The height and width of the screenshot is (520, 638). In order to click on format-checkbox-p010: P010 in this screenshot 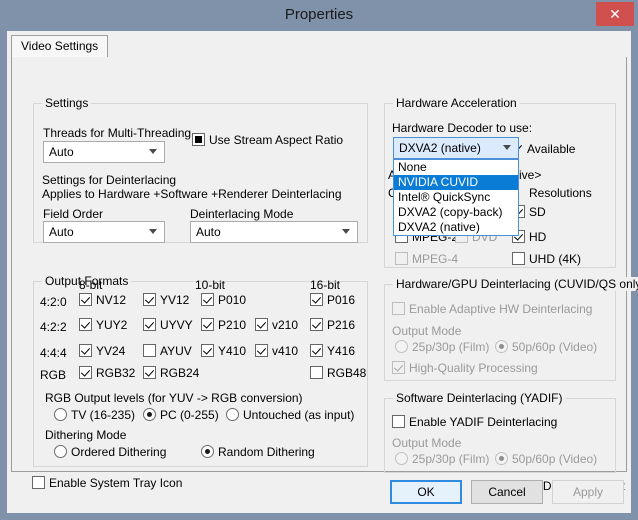, I will do `click(223, 300)`.